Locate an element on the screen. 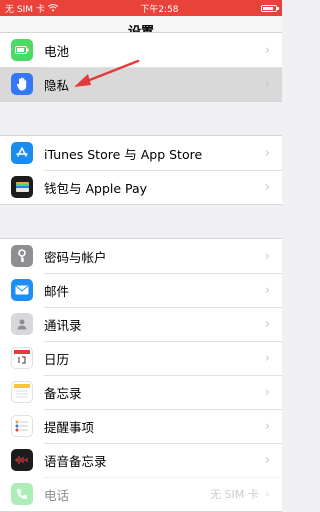 The image size is (320, 512). wallet-icon is located at coordinates (22, 187).